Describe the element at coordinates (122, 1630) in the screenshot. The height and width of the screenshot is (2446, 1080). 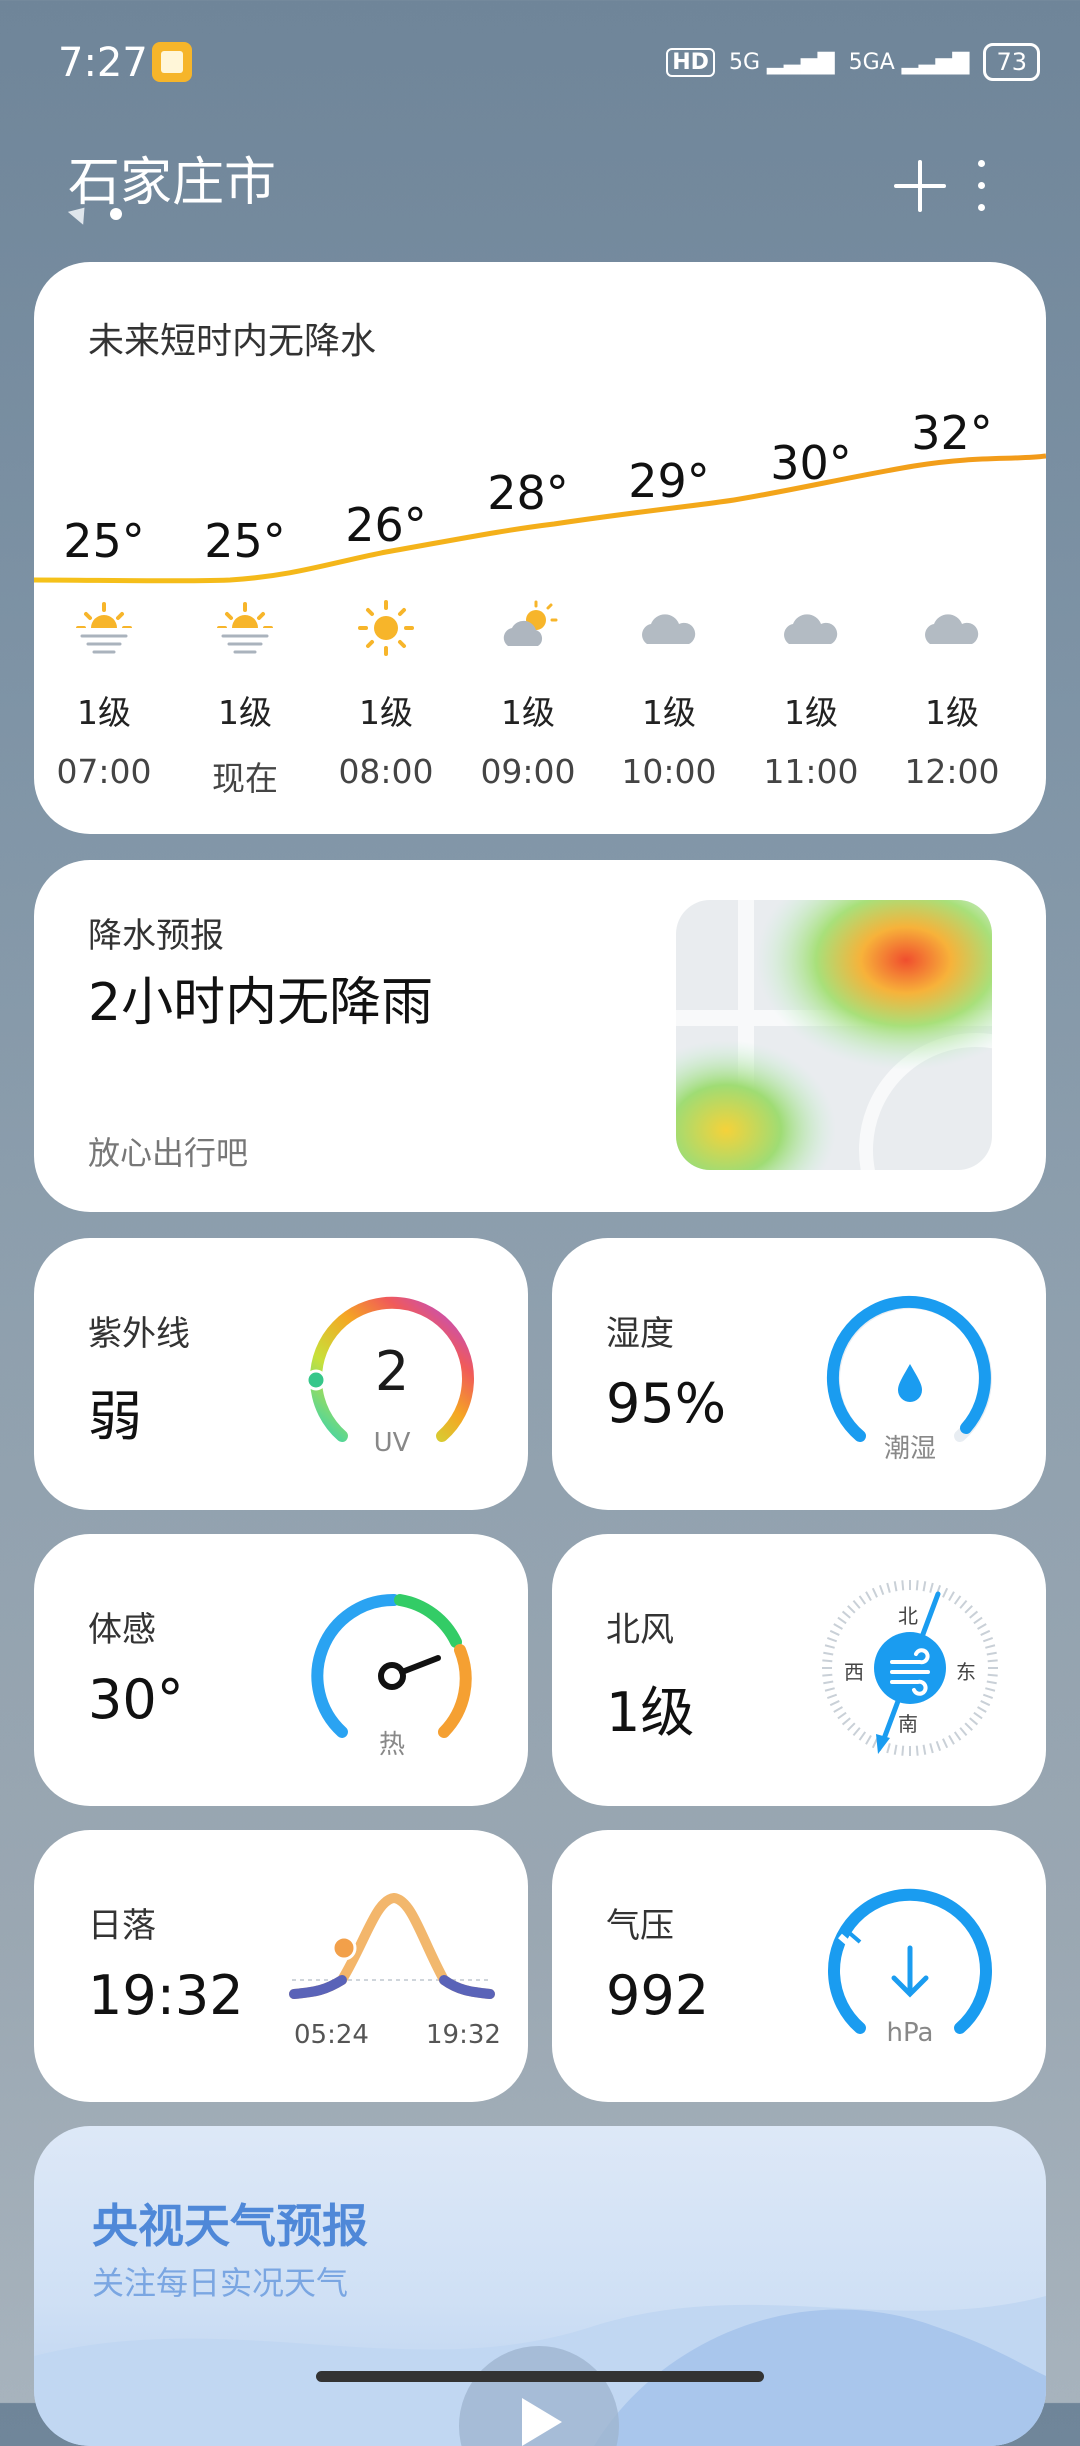
I see `feels-like-title: 体感` at that location.